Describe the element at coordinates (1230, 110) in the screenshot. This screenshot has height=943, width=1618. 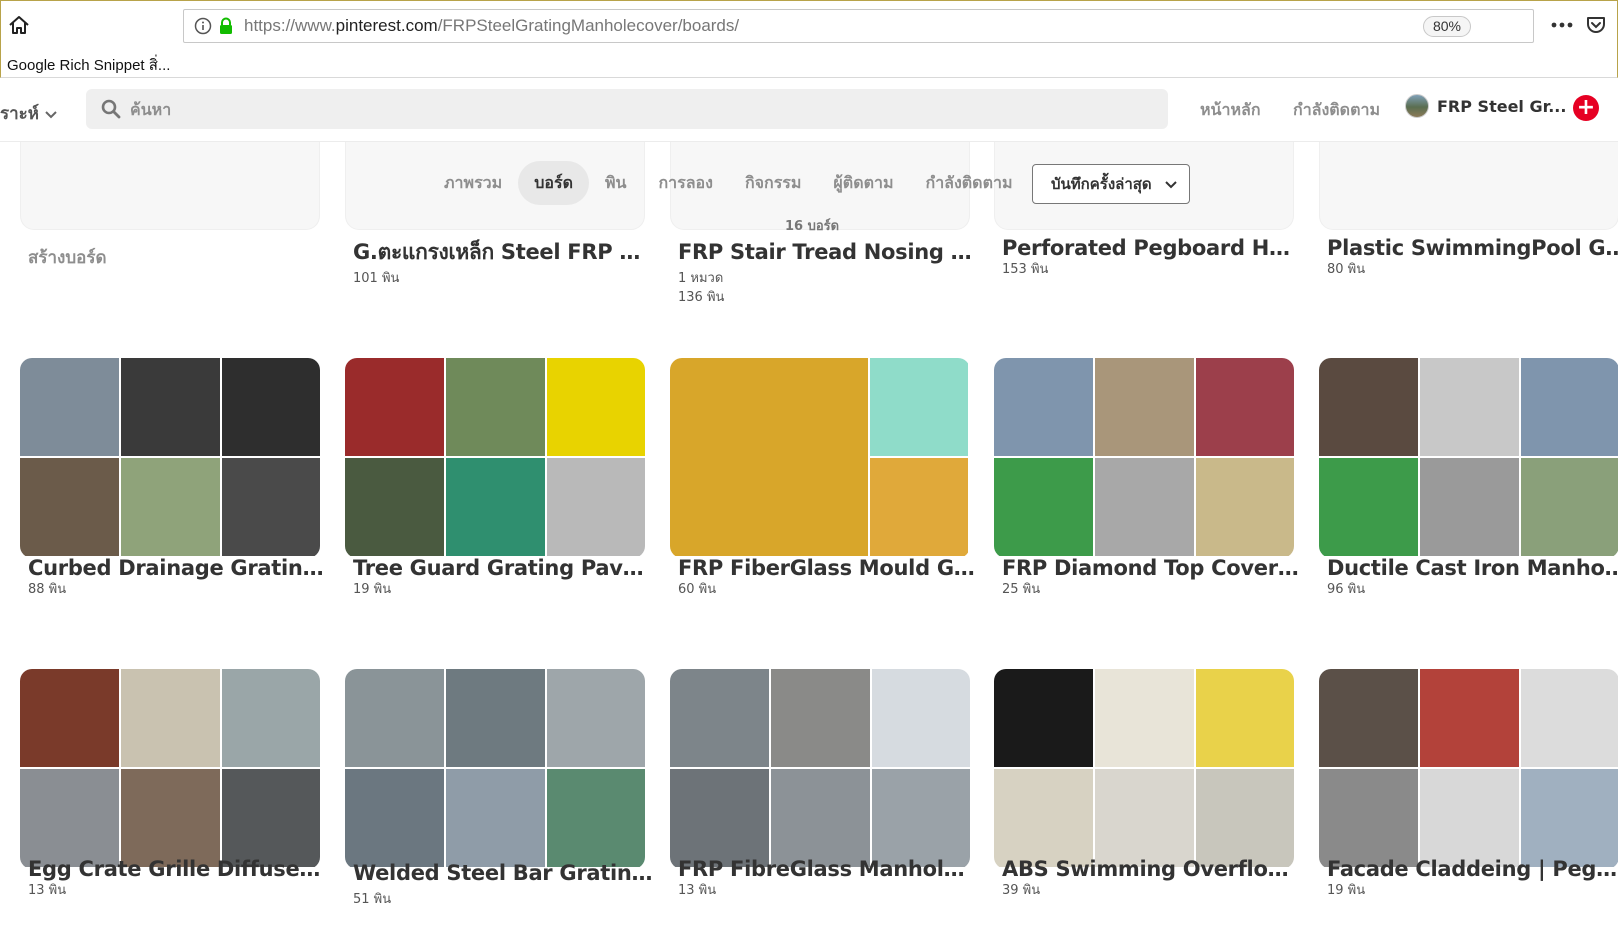
I see `nav-home-link: หน้าหลัก` at that location.